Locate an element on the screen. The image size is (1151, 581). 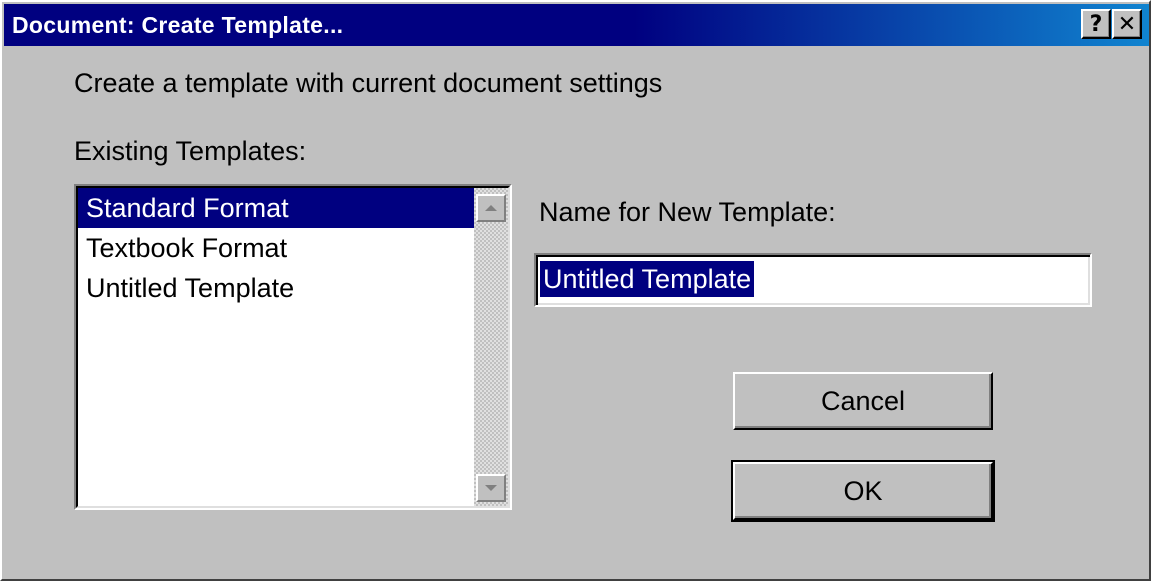
cancel-button: Cancel is located at coordinates (863, 401).